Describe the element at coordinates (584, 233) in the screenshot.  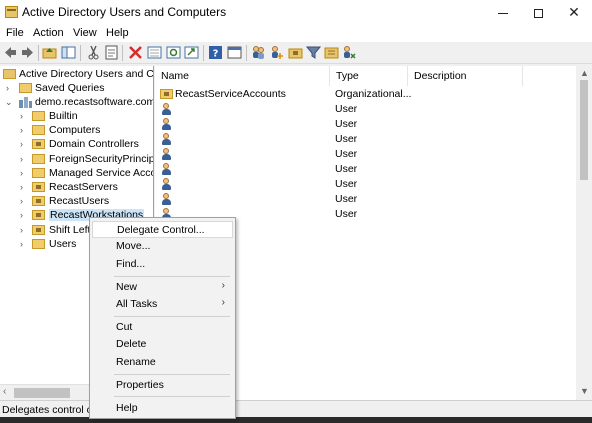
I see `details-vertical-scrollbar: ▲ ▼` at that location.